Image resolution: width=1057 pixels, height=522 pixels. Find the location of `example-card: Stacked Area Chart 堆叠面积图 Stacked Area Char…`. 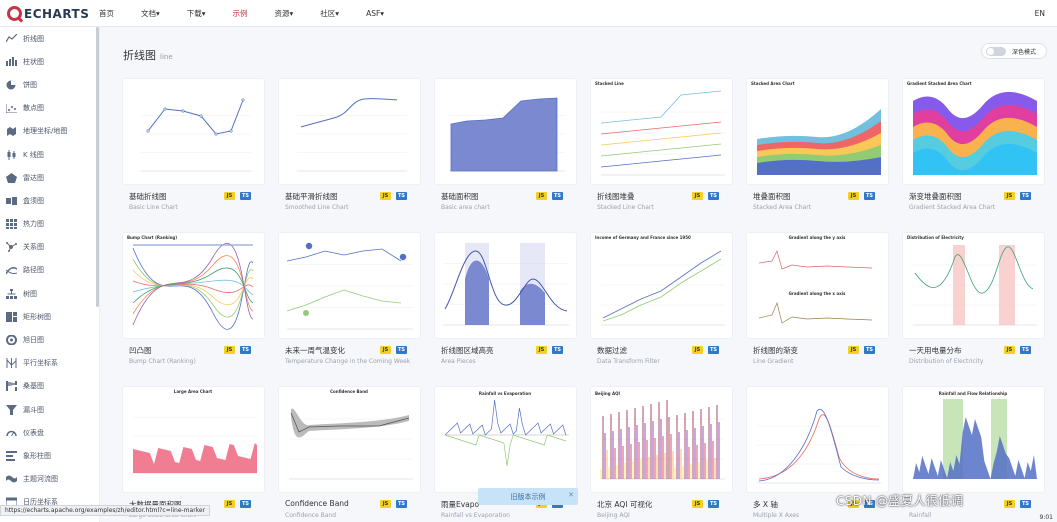

example-card: Stacked Area Chart 堆叠面积图 Stacked Area Char… is located at coordinates (817, 145).